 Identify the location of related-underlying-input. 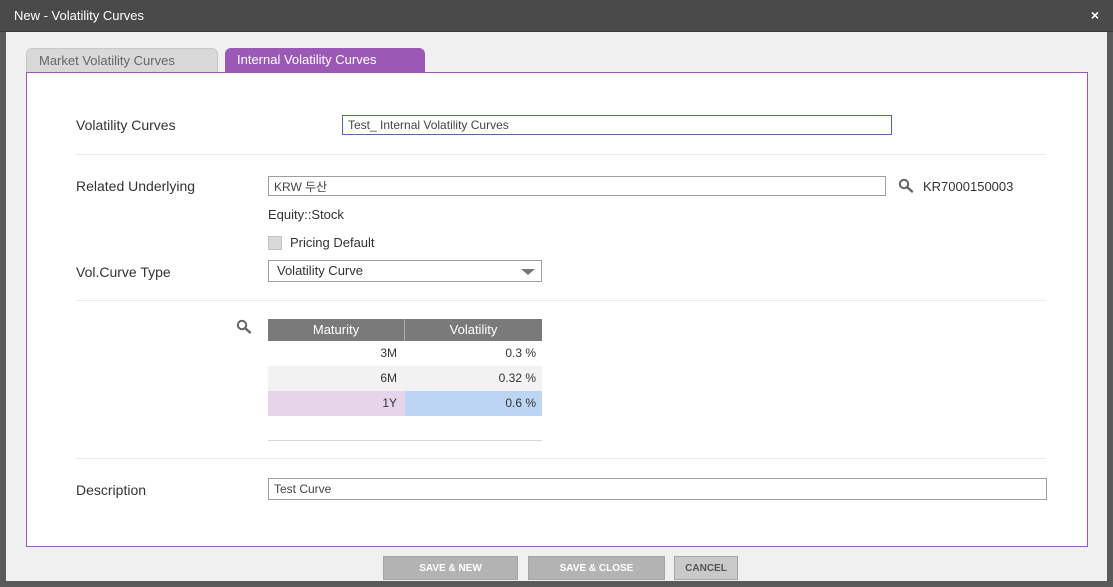
(577, 186).